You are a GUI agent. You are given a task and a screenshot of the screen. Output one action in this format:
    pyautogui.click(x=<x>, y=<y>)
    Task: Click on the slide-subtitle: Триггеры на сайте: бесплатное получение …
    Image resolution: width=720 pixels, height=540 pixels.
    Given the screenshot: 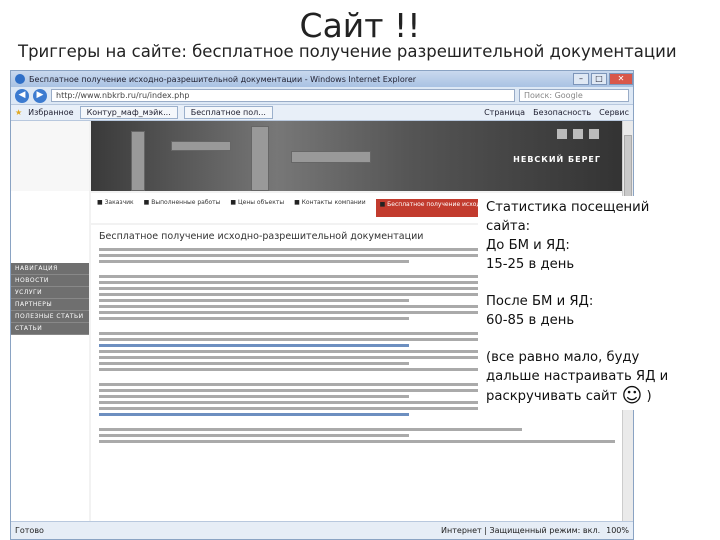 What is the action you would take?
    pyautogui.click(x=347, y=51)
    